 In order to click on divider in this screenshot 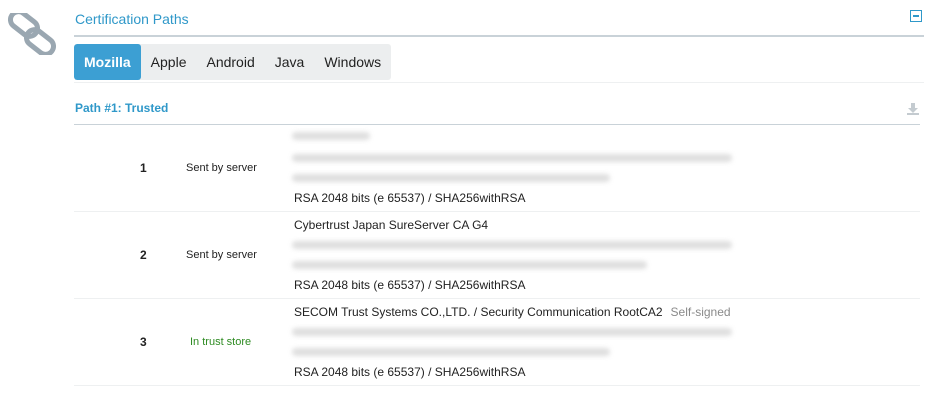, I will do `click(499, 82)`.